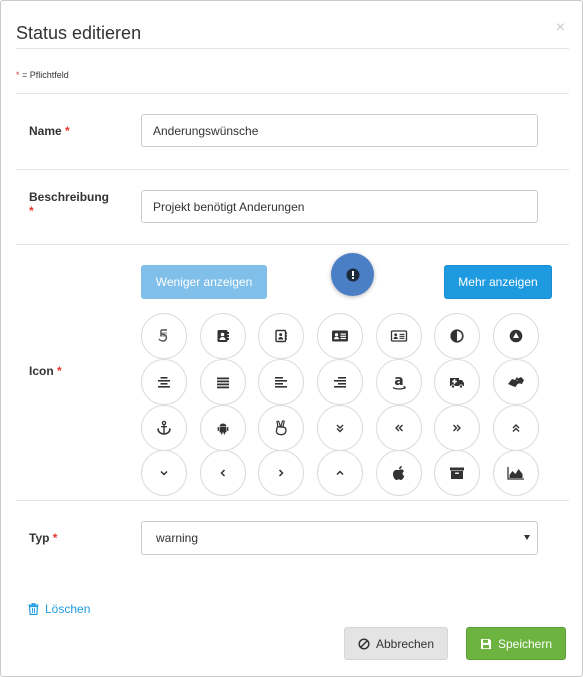 The image size is (583, 677). Describe the element at coordinates (55, 538) in the screenshot. I see `type-required-star: *` at that location.